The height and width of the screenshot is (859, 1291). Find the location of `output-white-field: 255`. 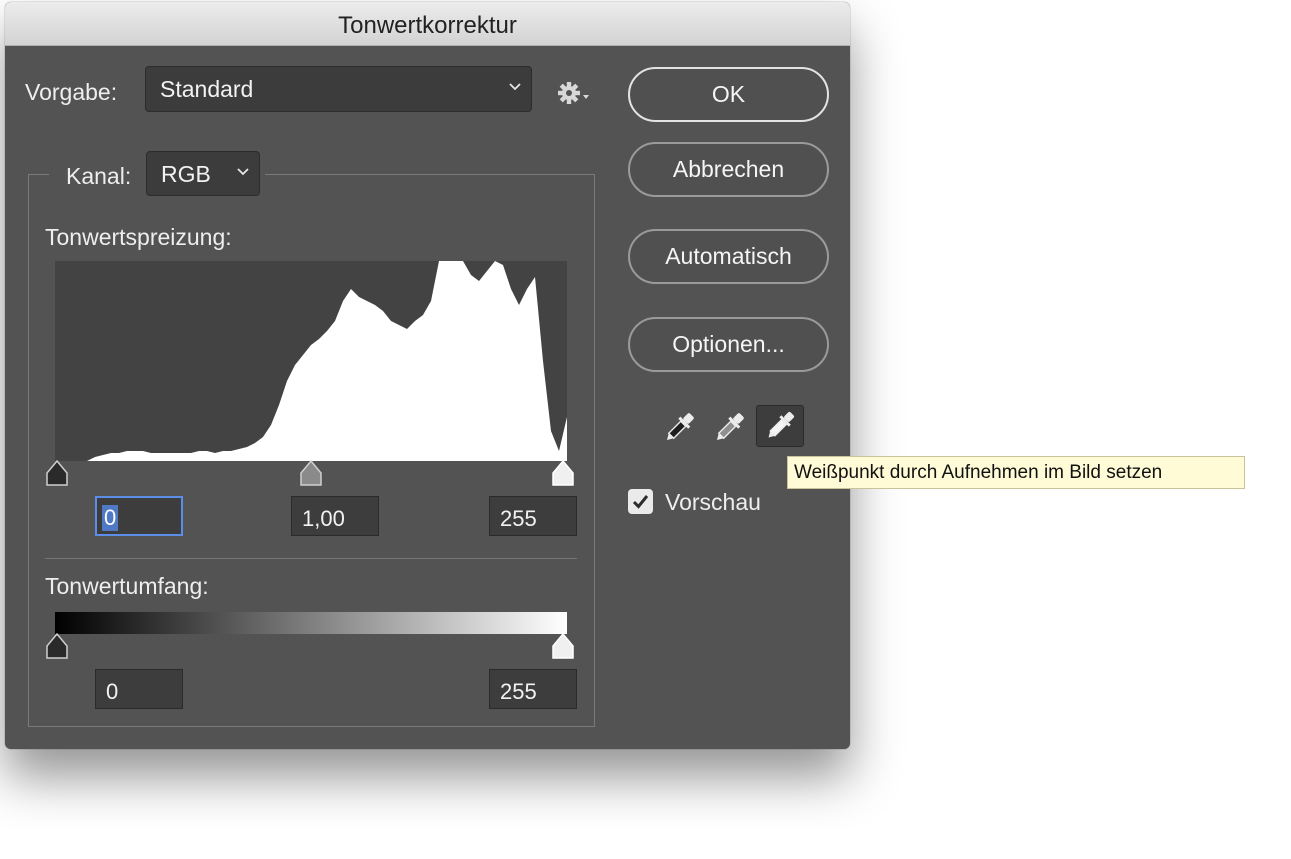

output-white-field: 255 is located at coordinates (533, 689).